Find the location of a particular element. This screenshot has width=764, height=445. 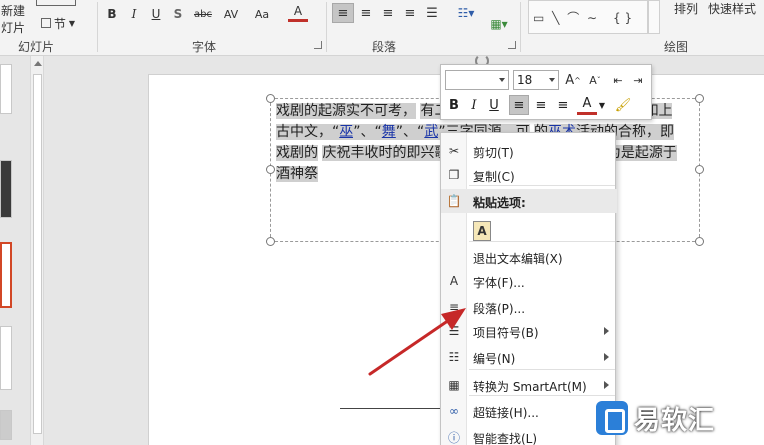

strikethrough-button: abc is located at coordinates (203, 14).